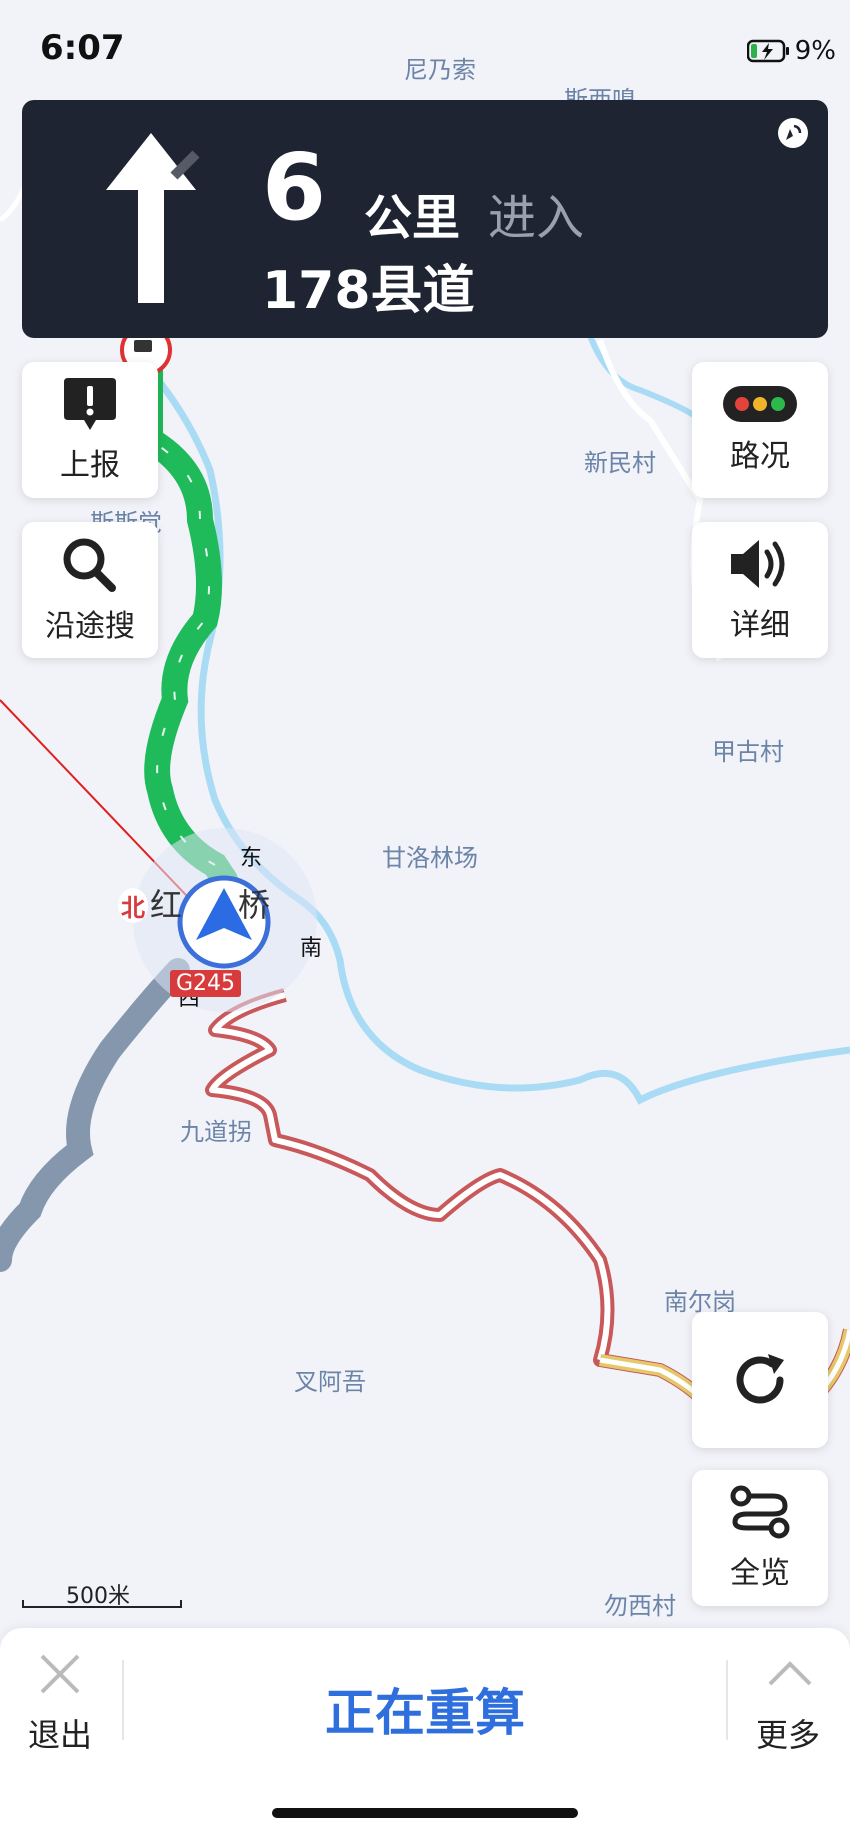  What do you see at coordinates (82, 48) in the screenshot?
I see `status-time: 6:07` at bounding box center [82, 48].